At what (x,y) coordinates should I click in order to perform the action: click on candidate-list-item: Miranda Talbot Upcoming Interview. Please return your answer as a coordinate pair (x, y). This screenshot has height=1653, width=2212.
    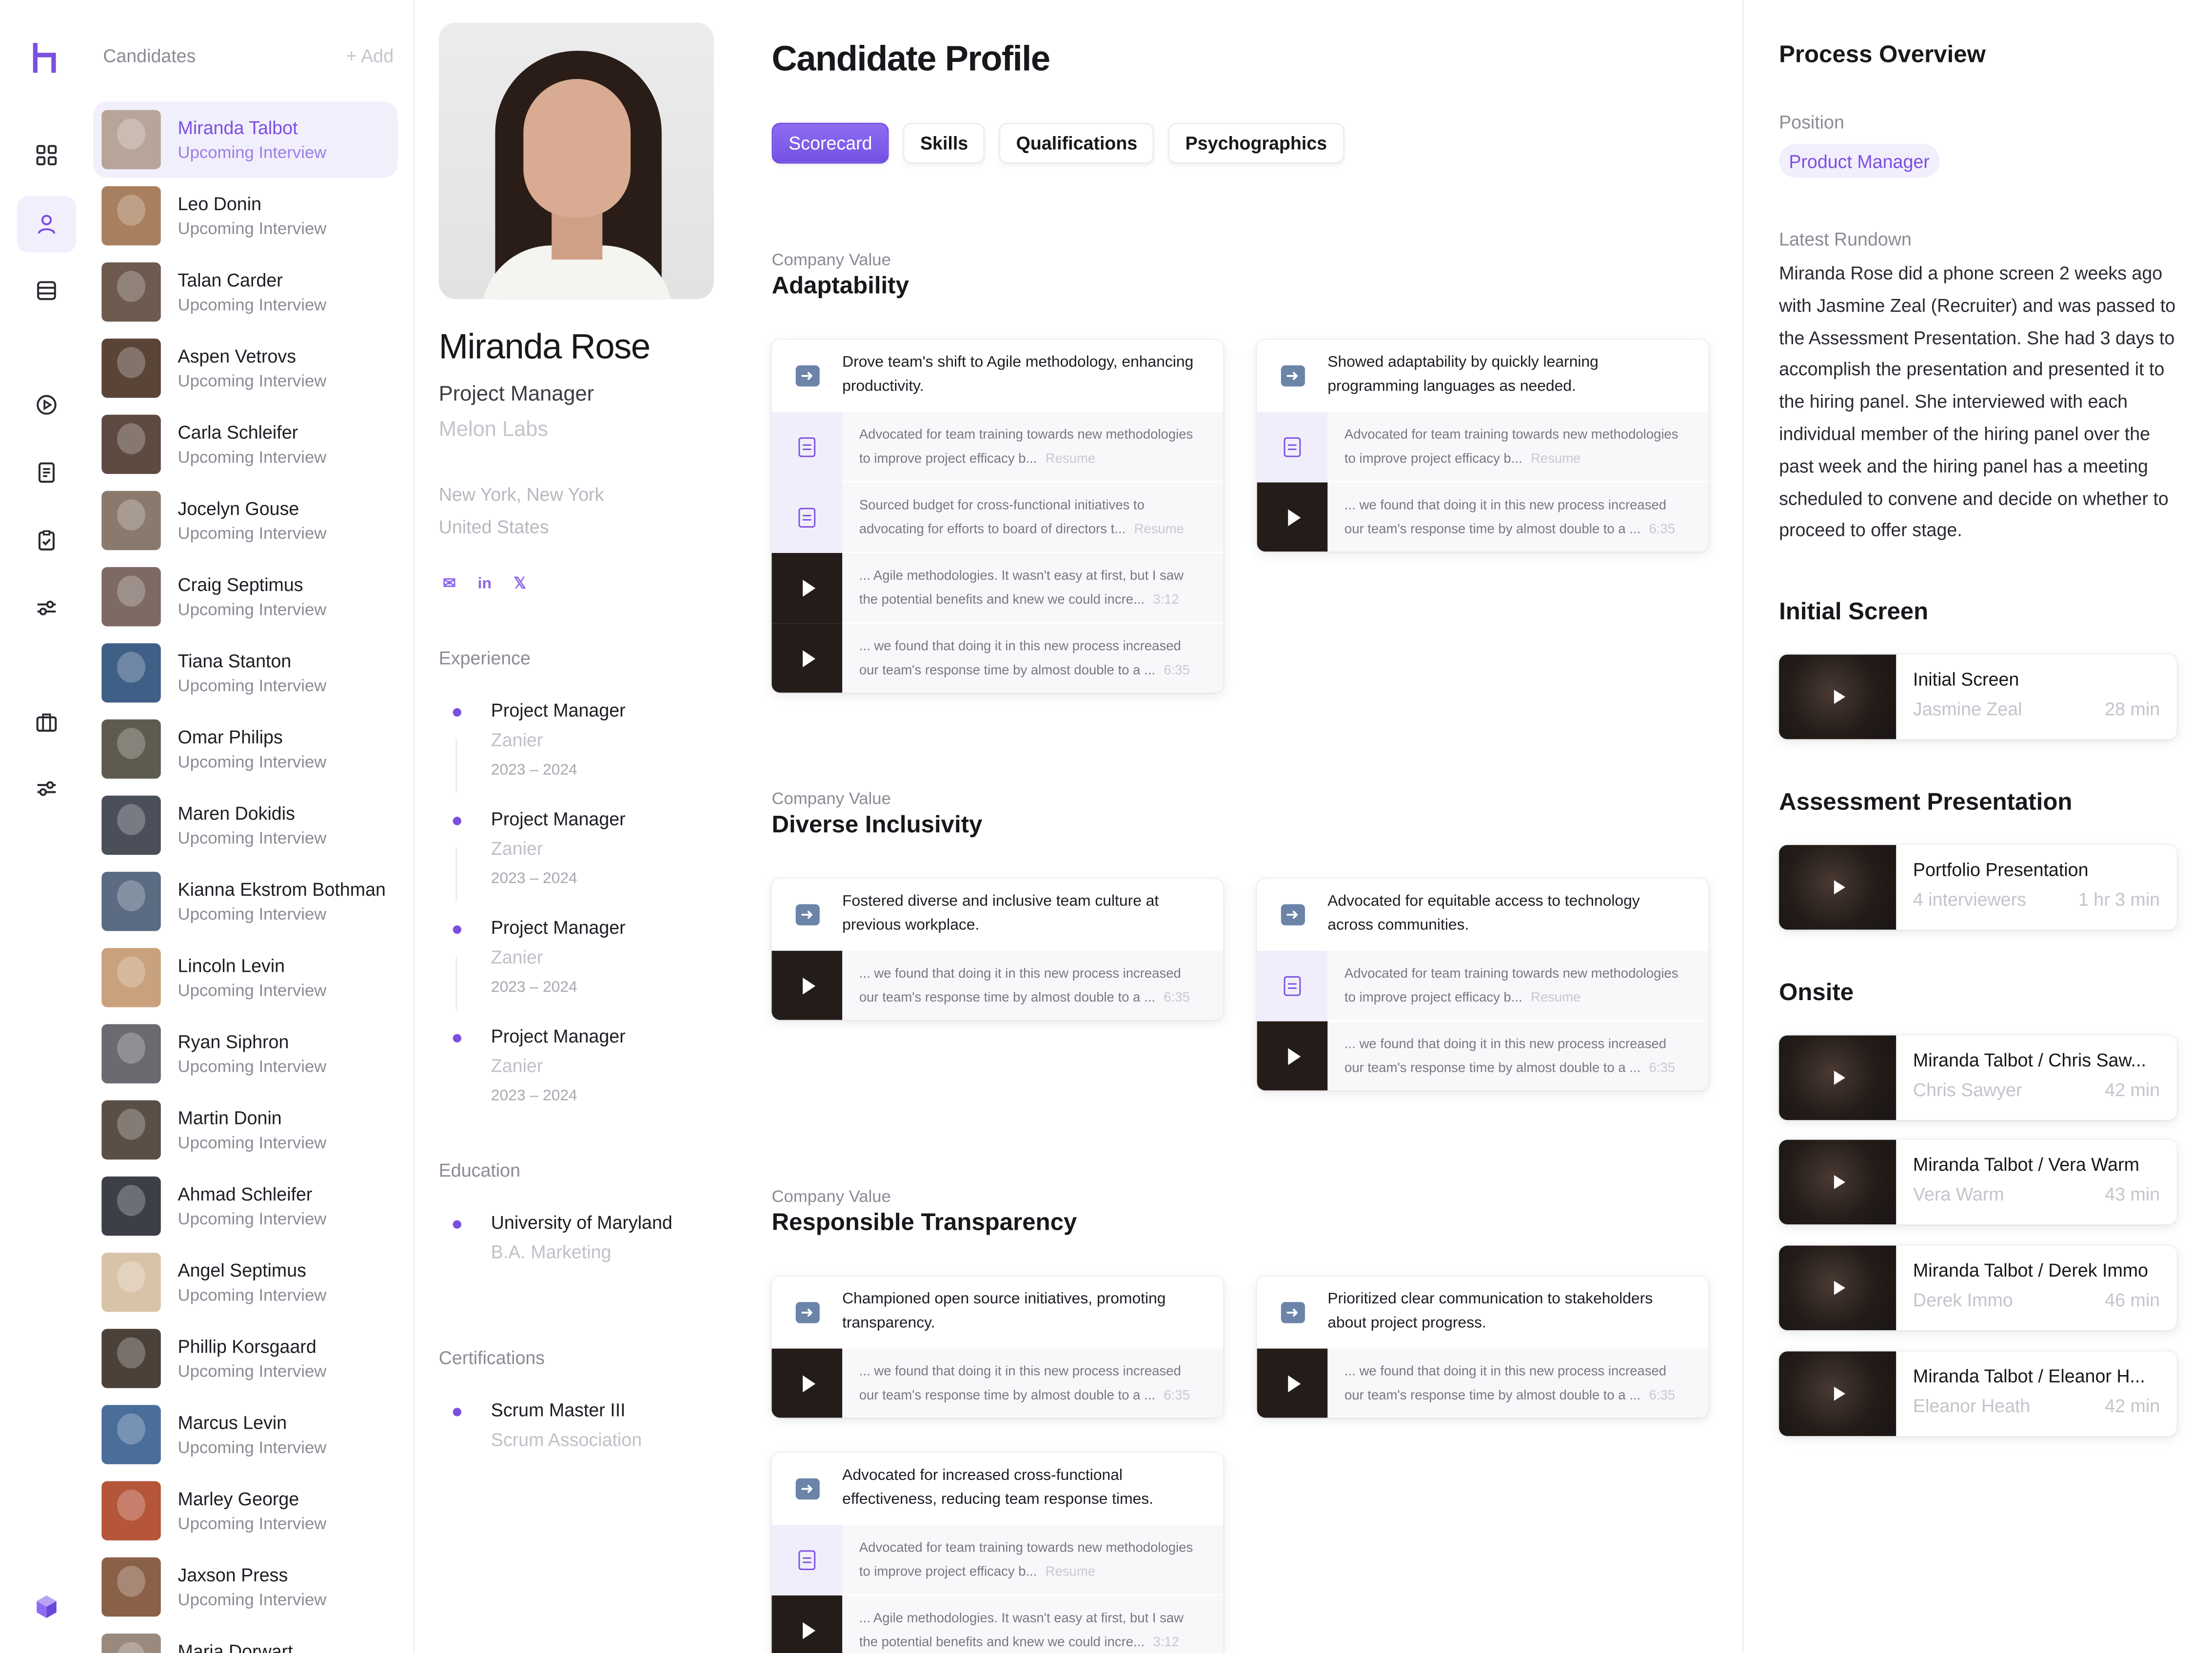
    Looking at the image, I should click on (245, 139).